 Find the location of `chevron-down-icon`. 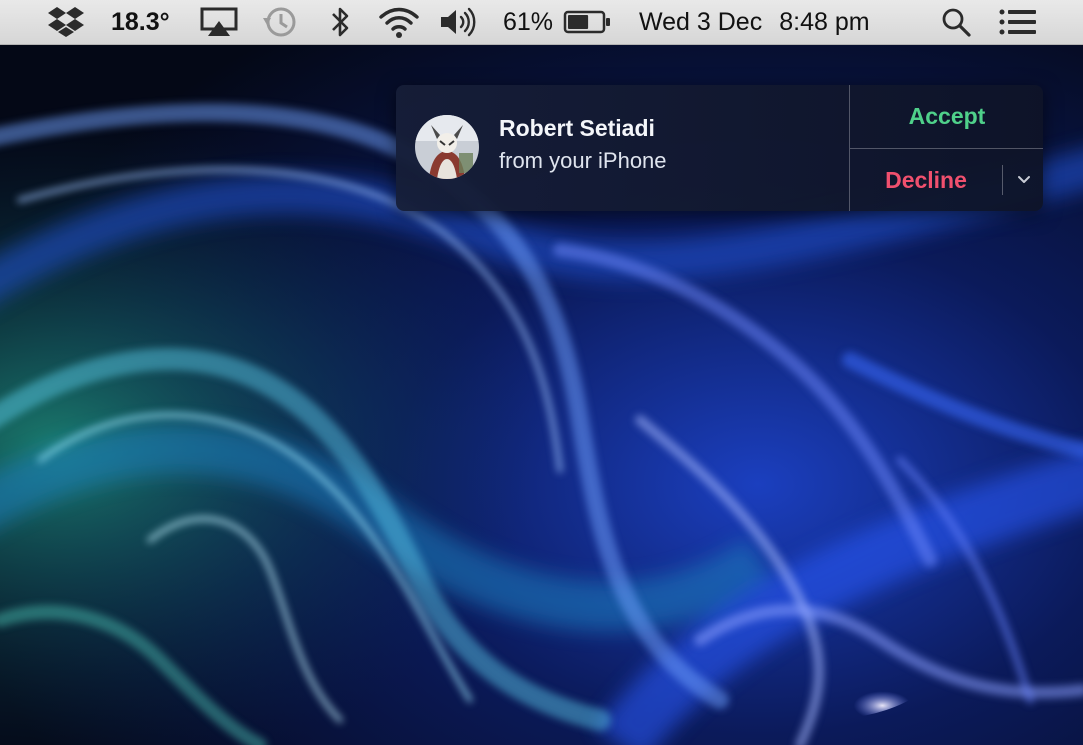

chevron-down-icon is located at coordinates (1023, 179).